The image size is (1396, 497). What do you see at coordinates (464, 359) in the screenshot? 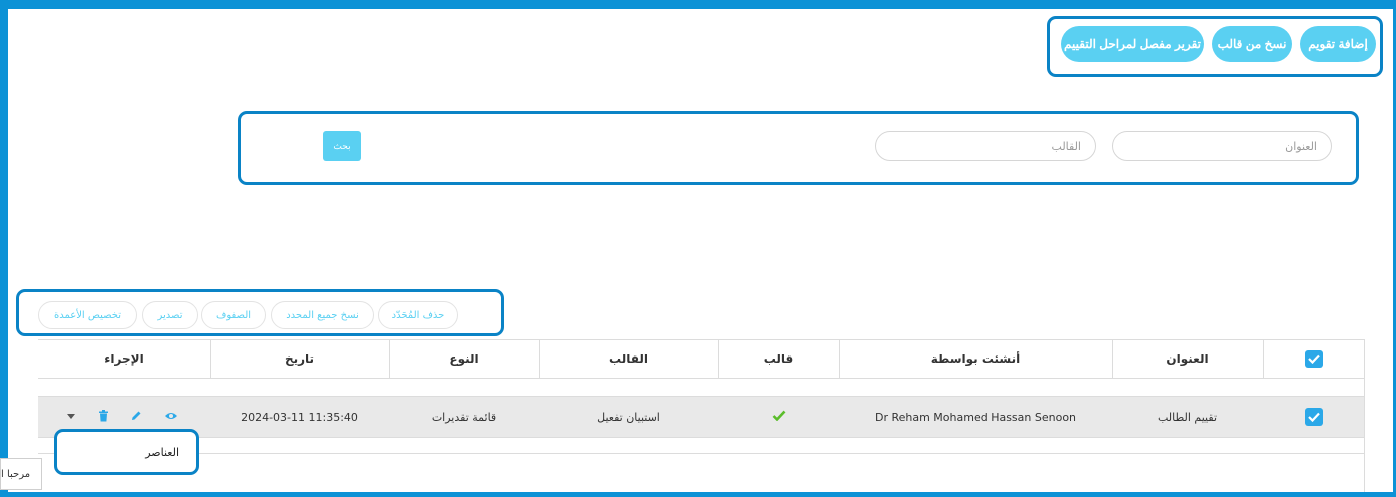
I see `header-type: النوع` at bounding box center [464, 359].